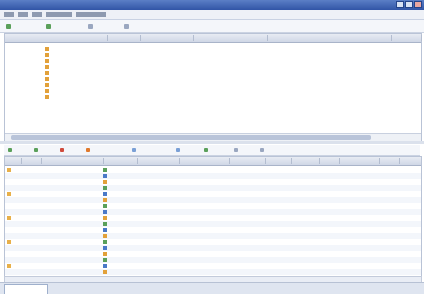 This screenshot has width=424, height=294. I want to click on scrollbar-thumb, so click(191, 137).